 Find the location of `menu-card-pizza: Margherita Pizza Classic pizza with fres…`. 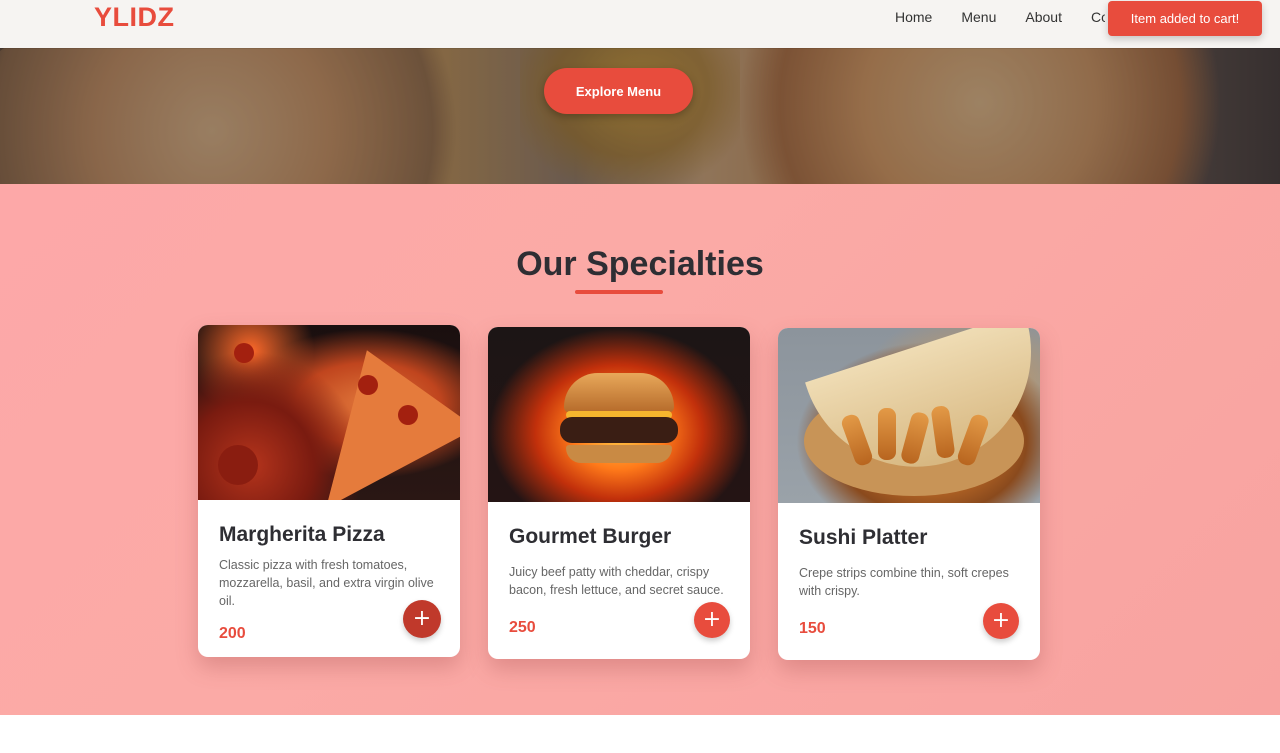

menu-card-pizza: Margherita Pizza Classic pizza with fres… is located at coordinates (329, 491).